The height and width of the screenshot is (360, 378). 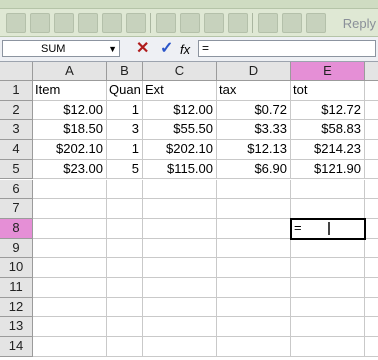 What do you see at coordinates (125, 169) in the screenshot?
I see `cell-b5: 5` at bounding box center [125, 169].